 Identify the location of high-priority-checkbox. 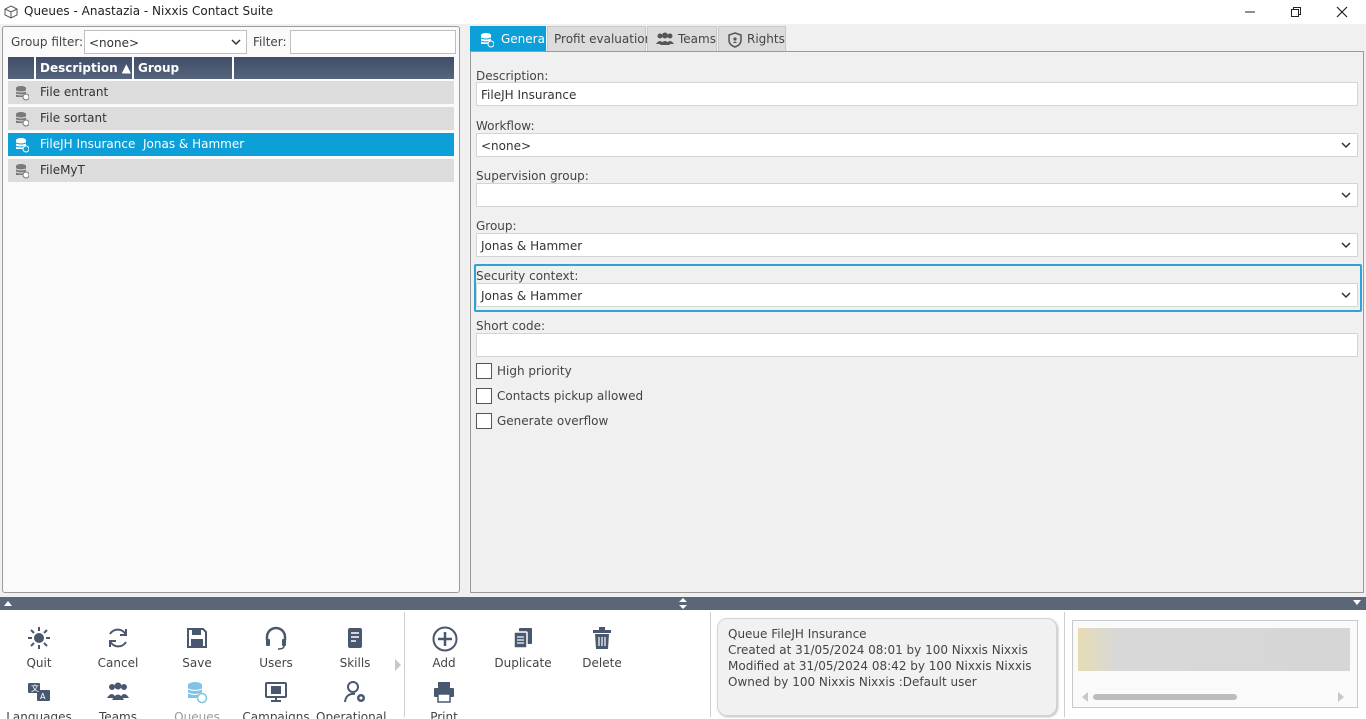
(484, 371).